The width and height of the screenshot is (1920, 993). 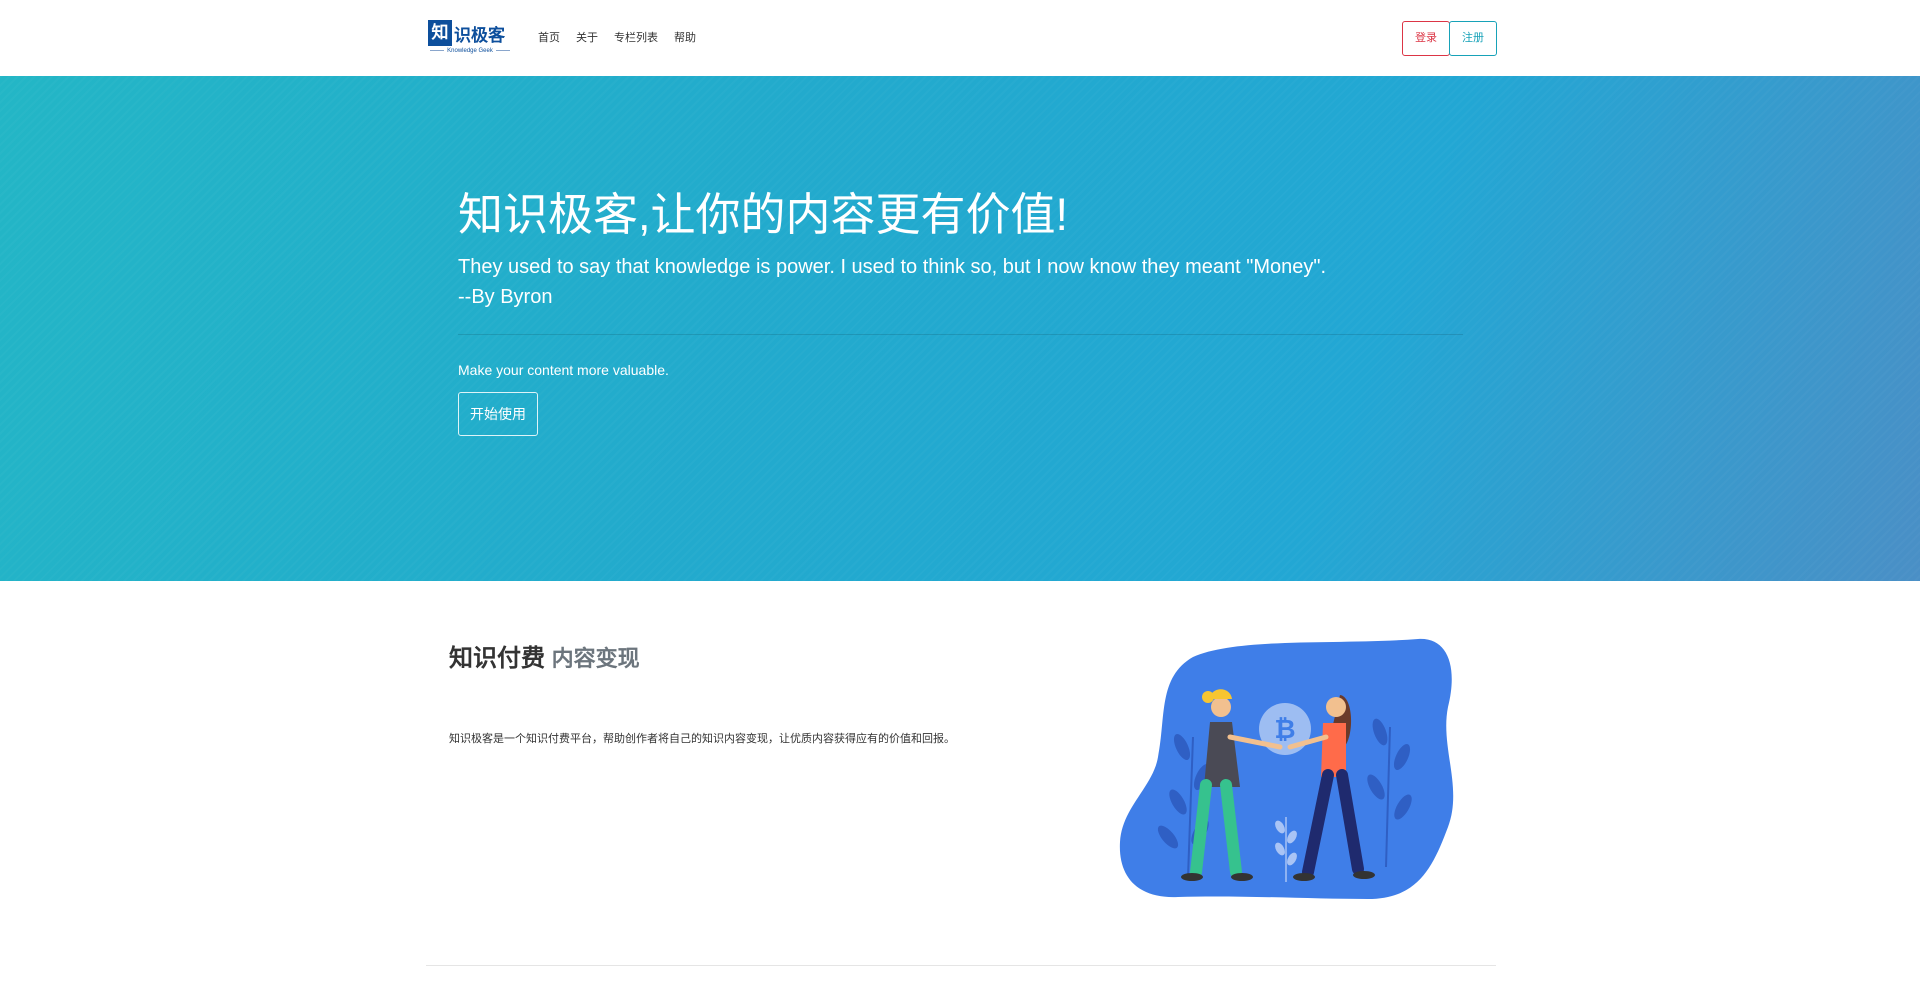 What do you see at coordinates (563, 370) in the screenshot?
I see `hero-lead: Make your content more valuable.` at bounding box center [563, 370].